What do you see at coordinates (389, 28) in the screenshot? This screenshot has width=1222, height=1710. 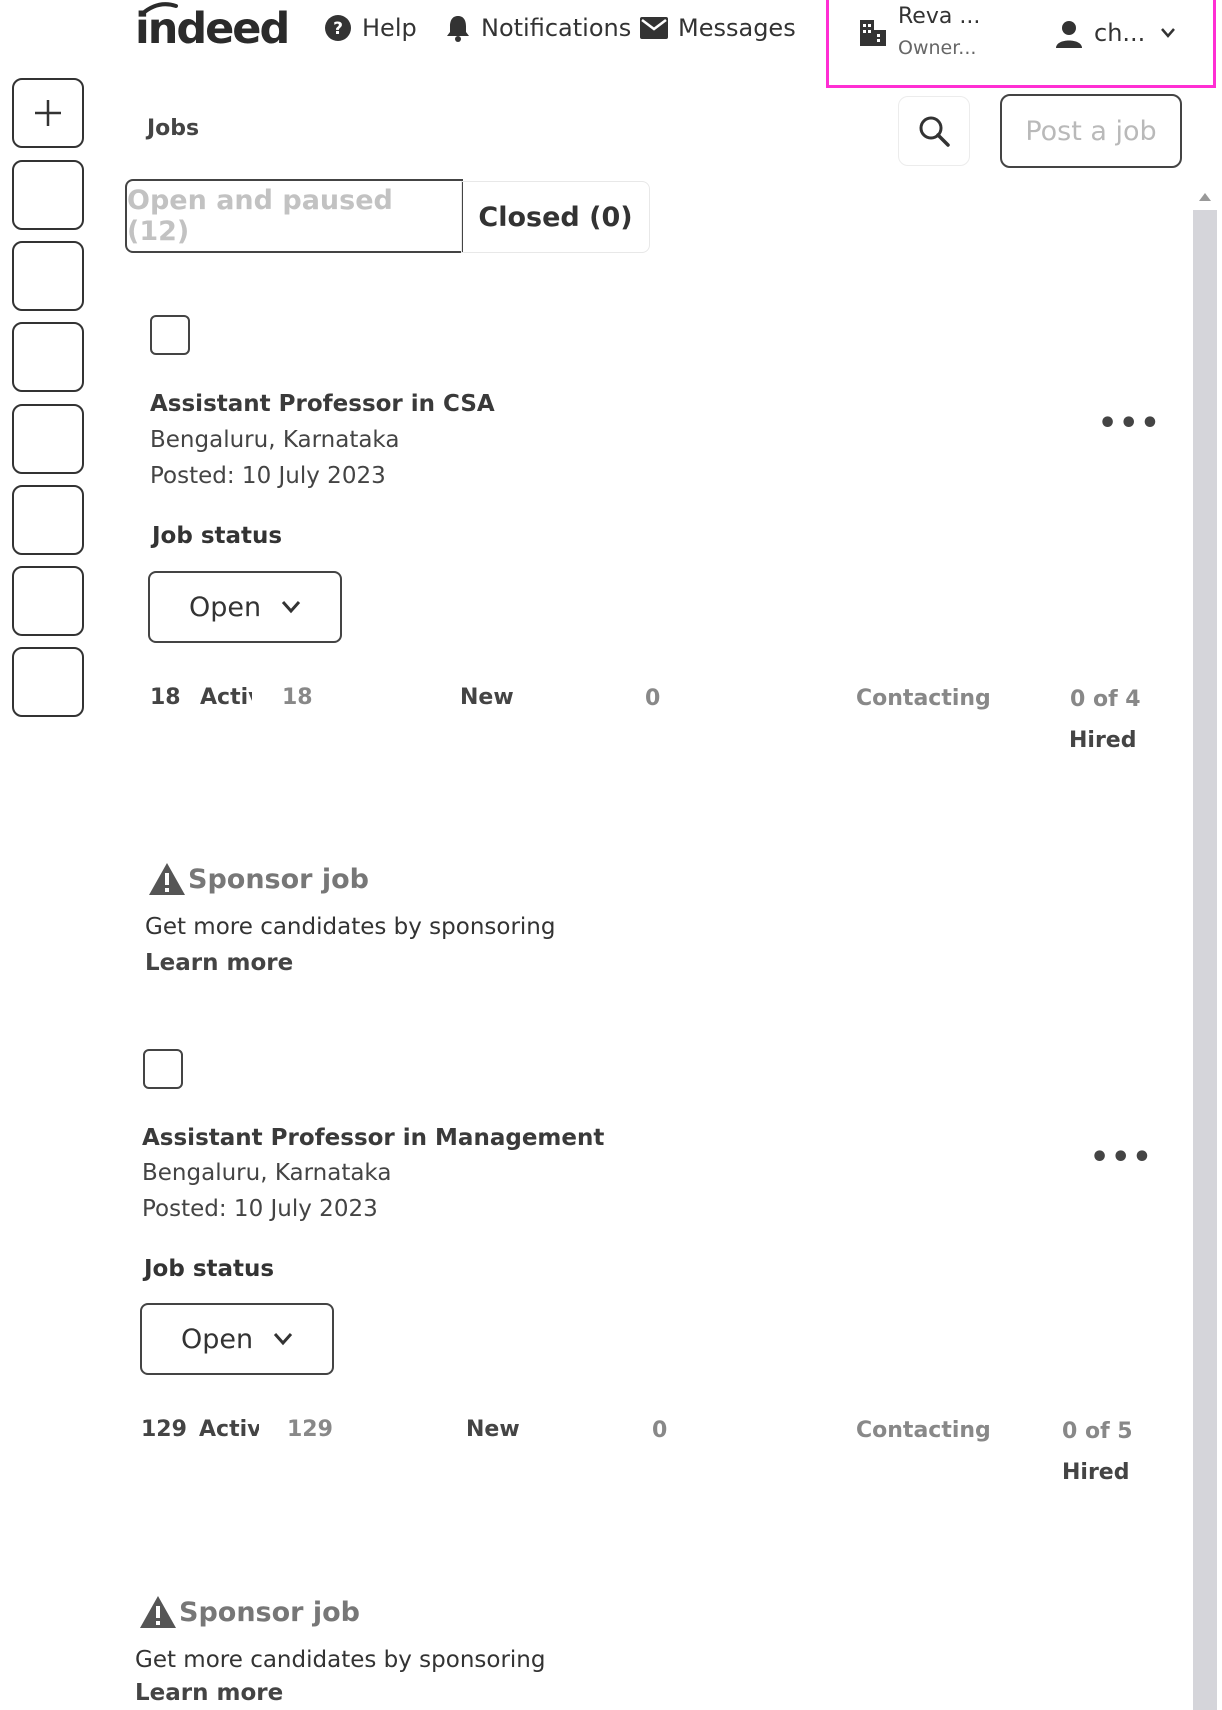 I see `nav-help-label: Help` at bounding box center [389, 28].